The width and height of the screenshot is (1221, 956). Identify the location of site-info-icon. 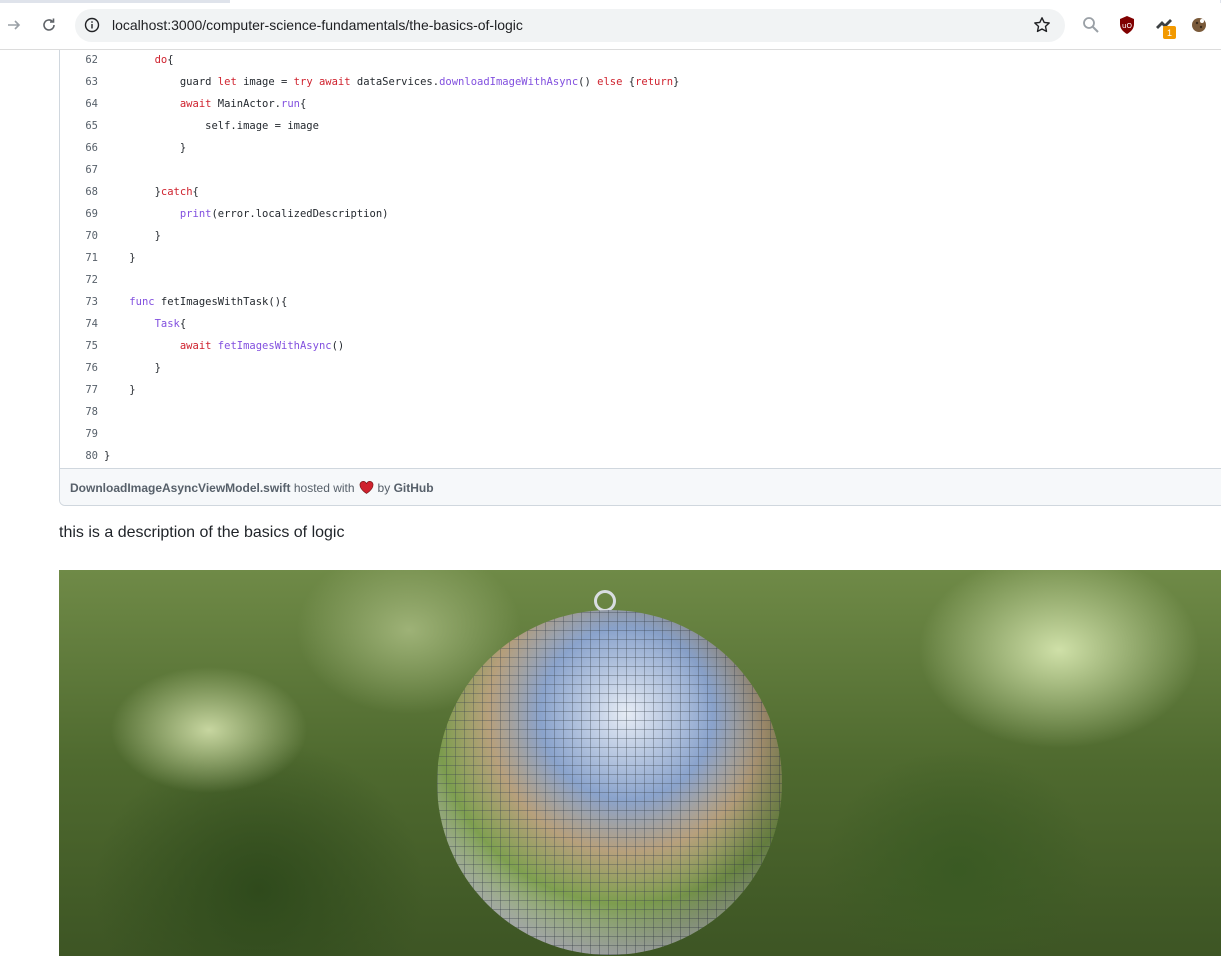
(92, 25).